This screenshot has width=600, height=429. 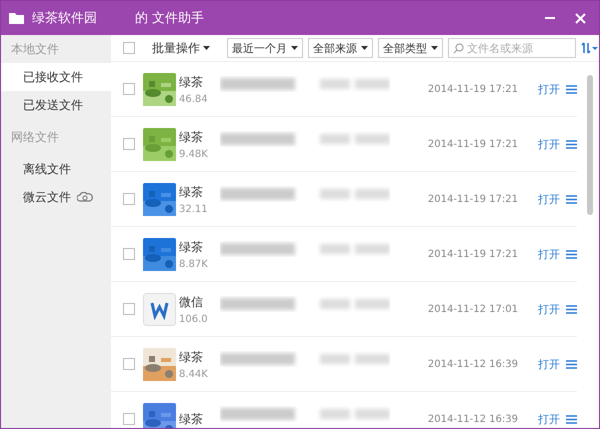 I want to click on filter-dropdown: 最近一个月, so click(x=265, y=48).